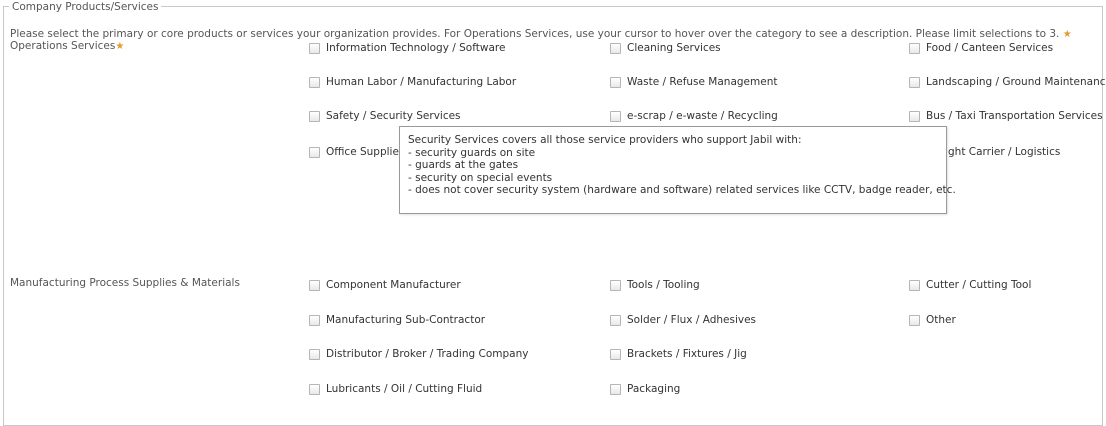 This screenshot has height=426, width=1106. I want to click on checkbox-bus-taxi: Bus / Taxi Transportation Services, so click(1006, 116).